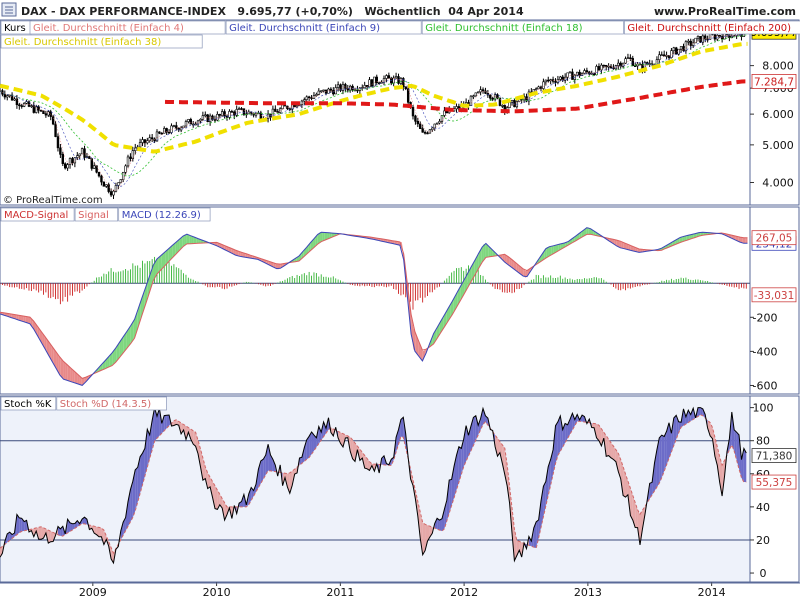 The height and width of the screenshot is (604, 800). Describe the element at coordinates (765, 317) in the screenshot. I see `macd-tick-label: -200` at that location.